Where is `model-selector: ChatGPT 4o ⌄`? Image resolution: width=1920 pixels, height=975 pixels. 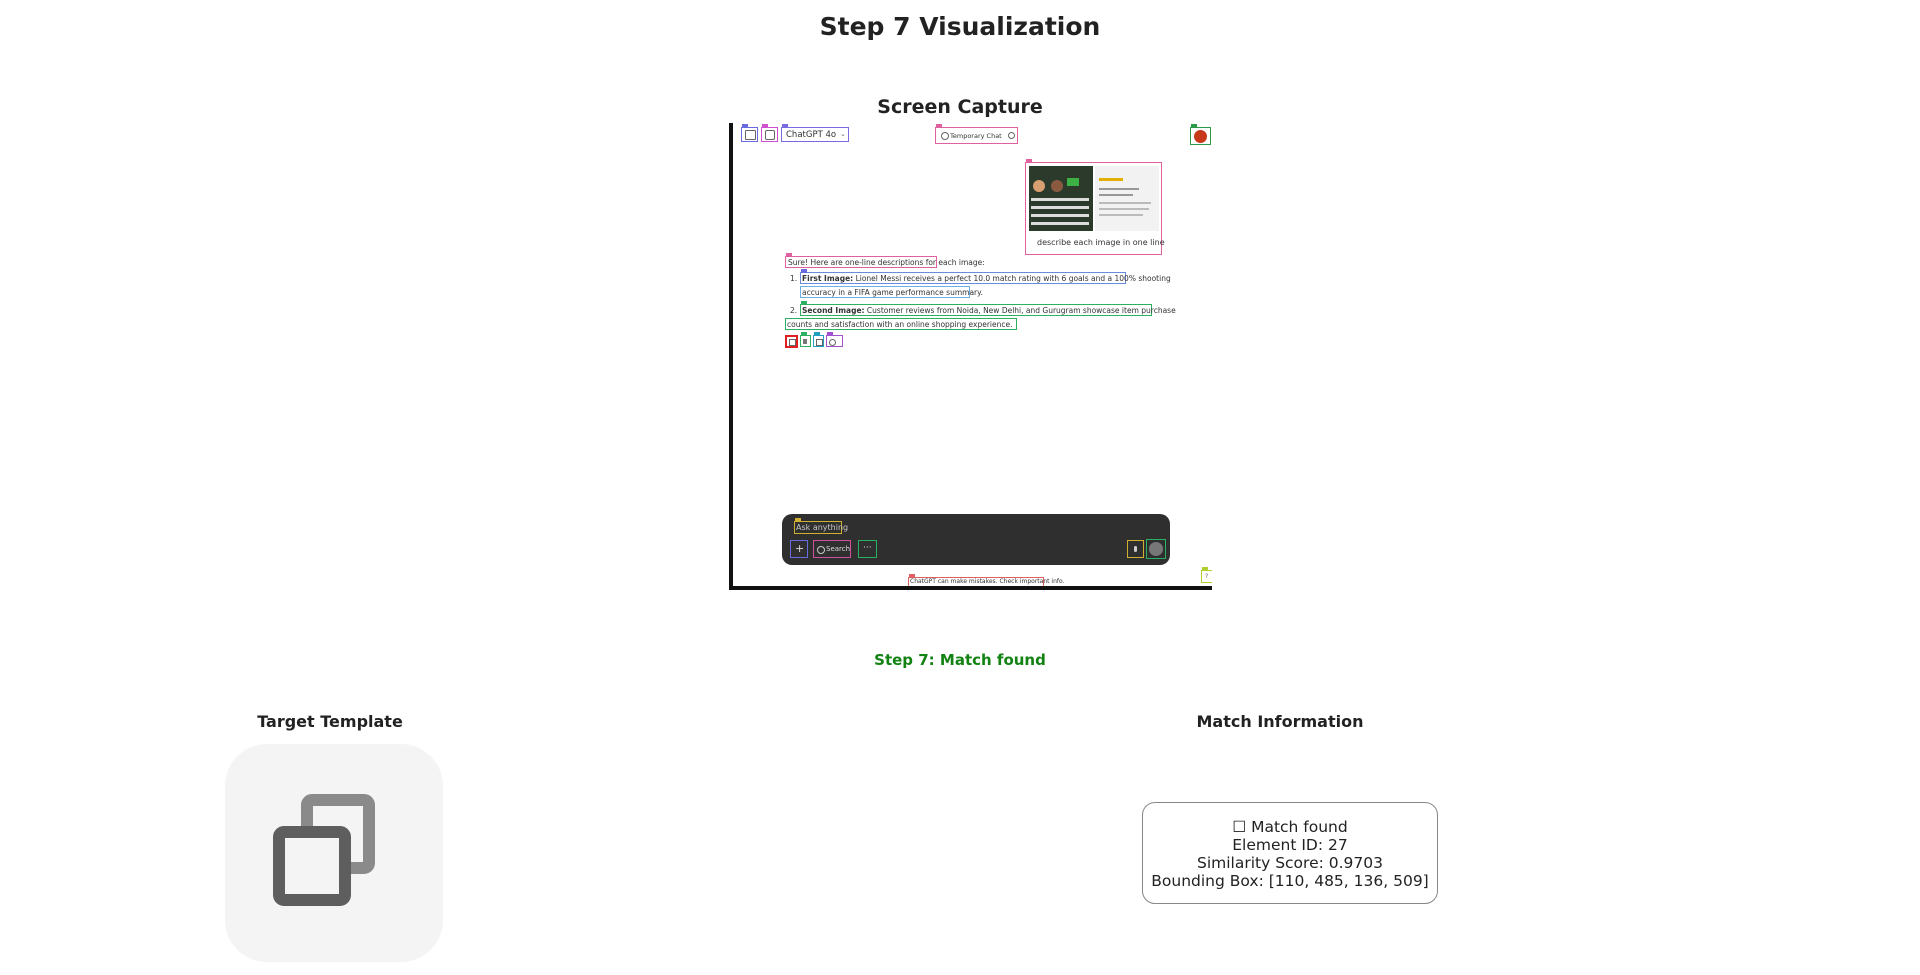 model-selector: ChatGPT 4o ⌄ is located at coordinates (815, 133).